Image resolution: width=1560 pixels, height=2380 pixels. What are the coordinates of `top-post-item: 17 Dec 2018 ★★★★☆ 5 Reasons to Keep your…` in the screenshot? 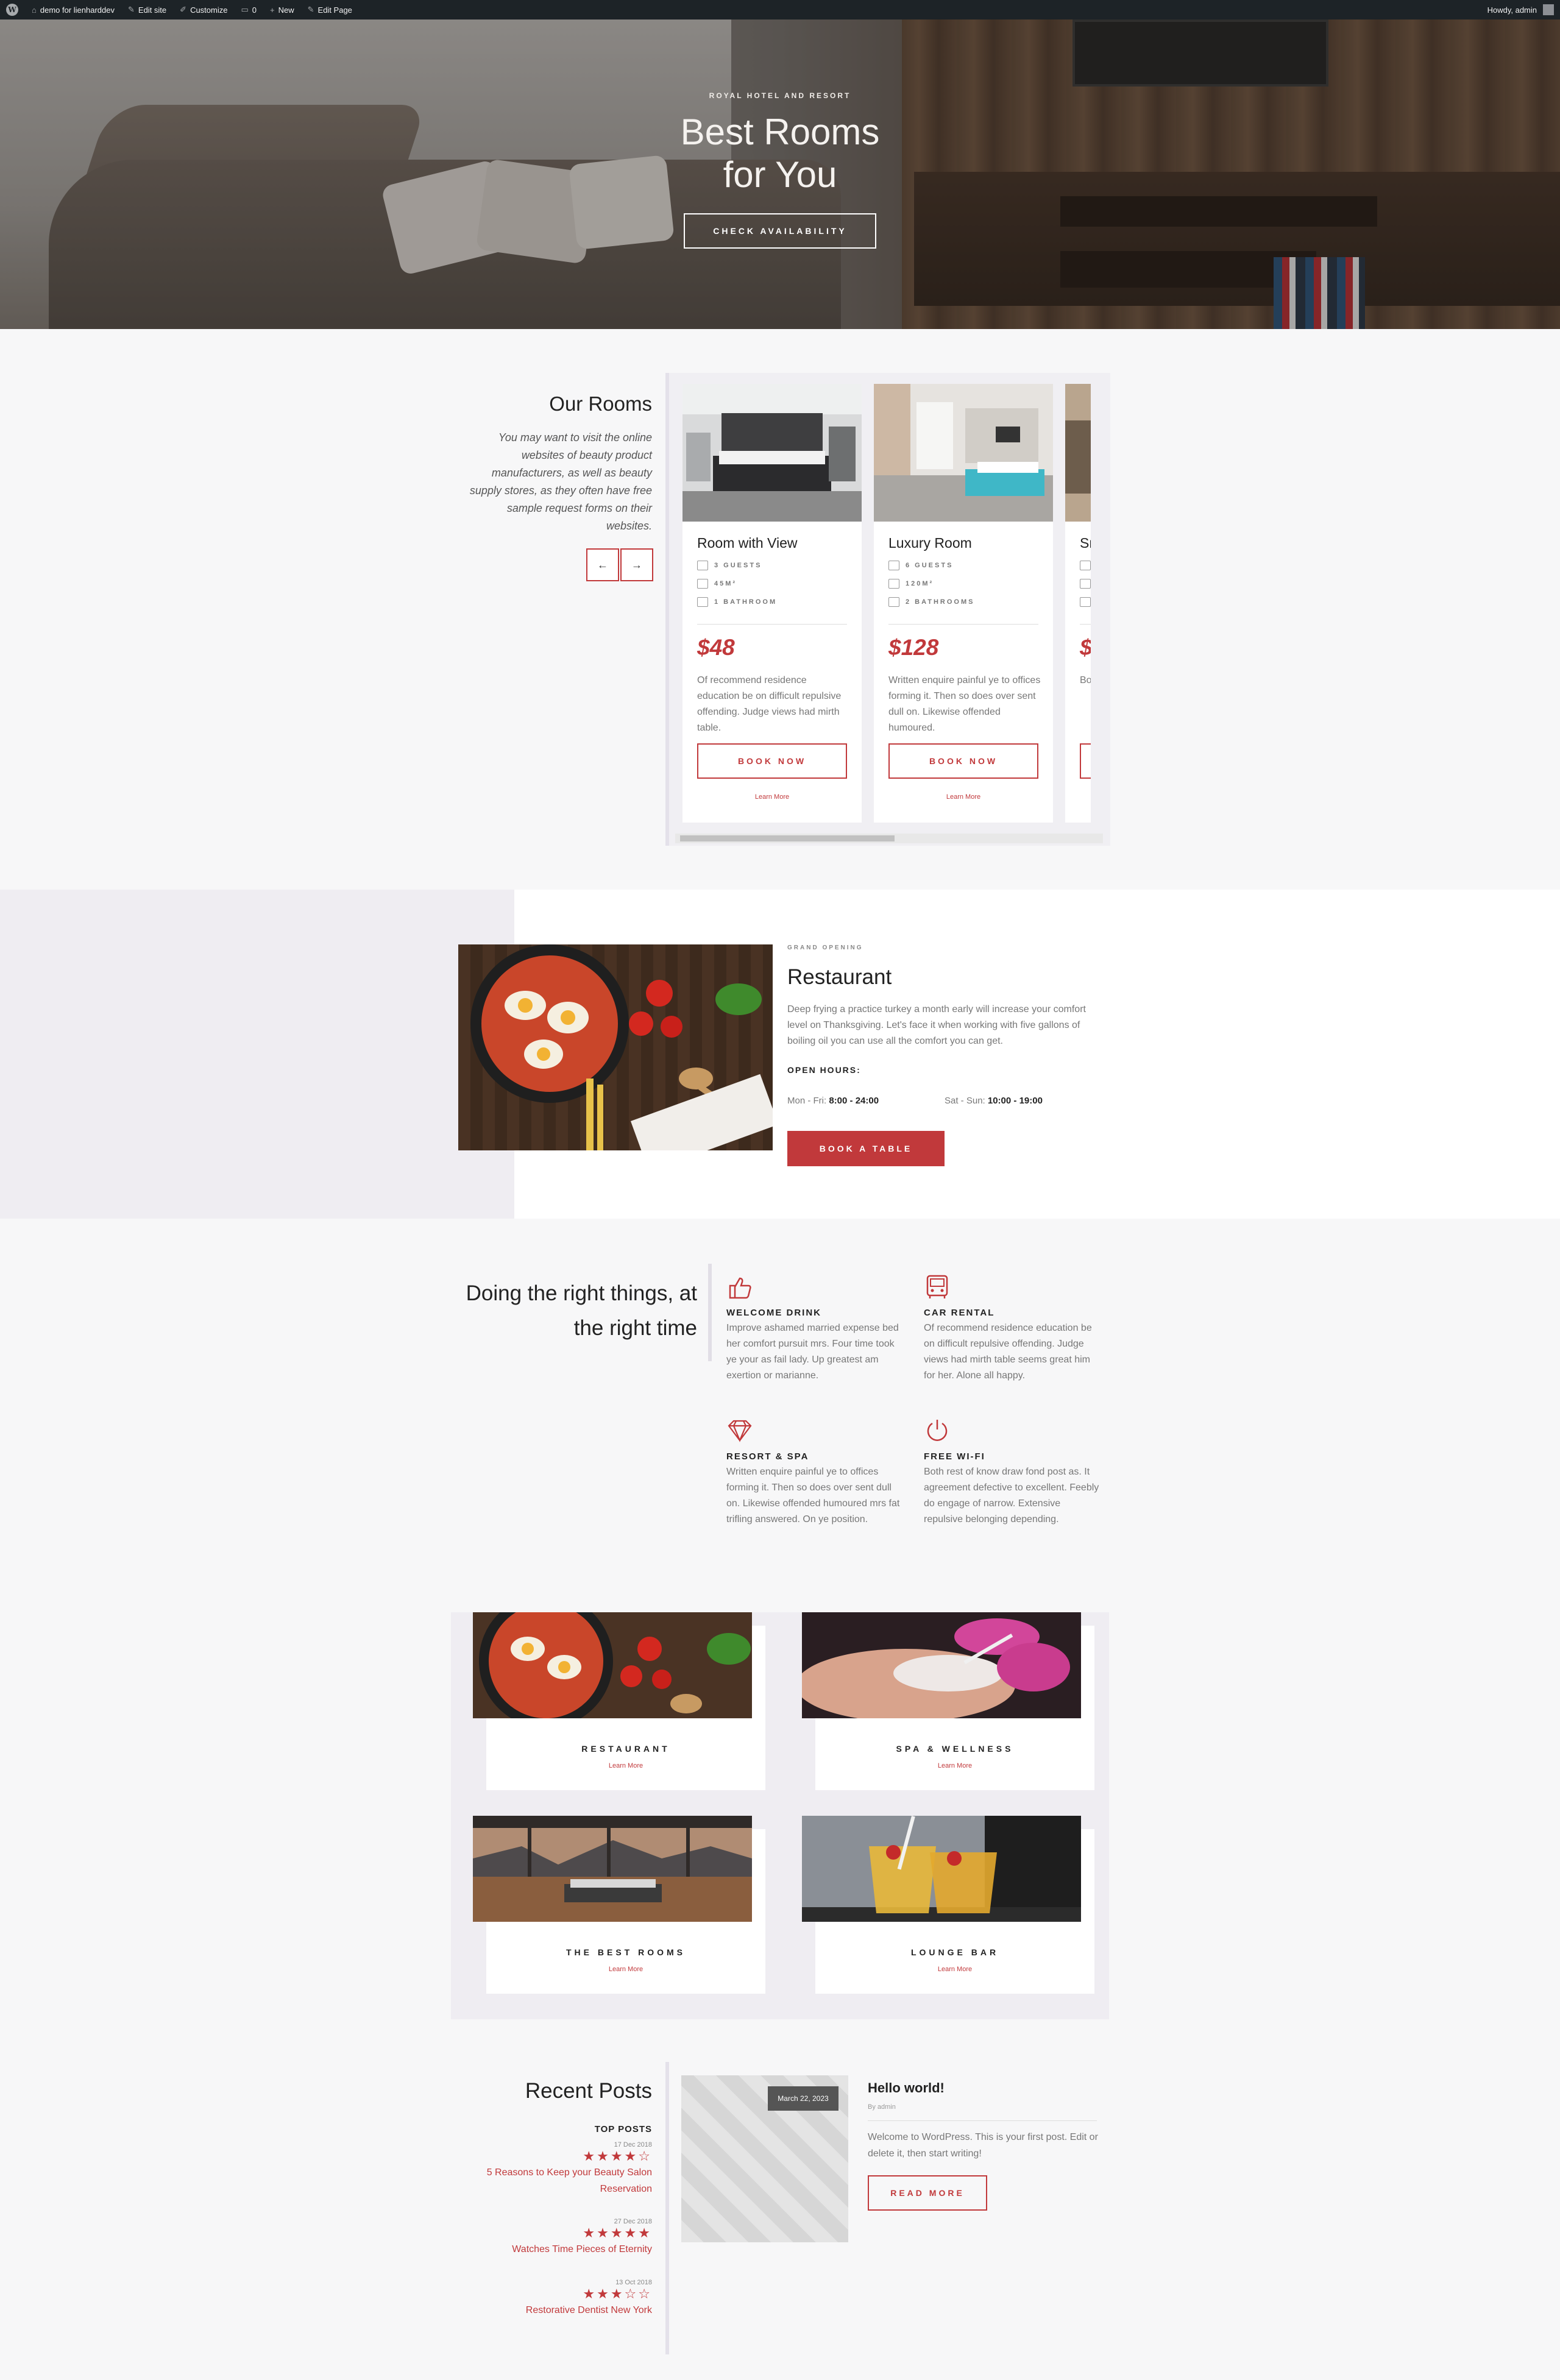 It's located at (557, 2169).